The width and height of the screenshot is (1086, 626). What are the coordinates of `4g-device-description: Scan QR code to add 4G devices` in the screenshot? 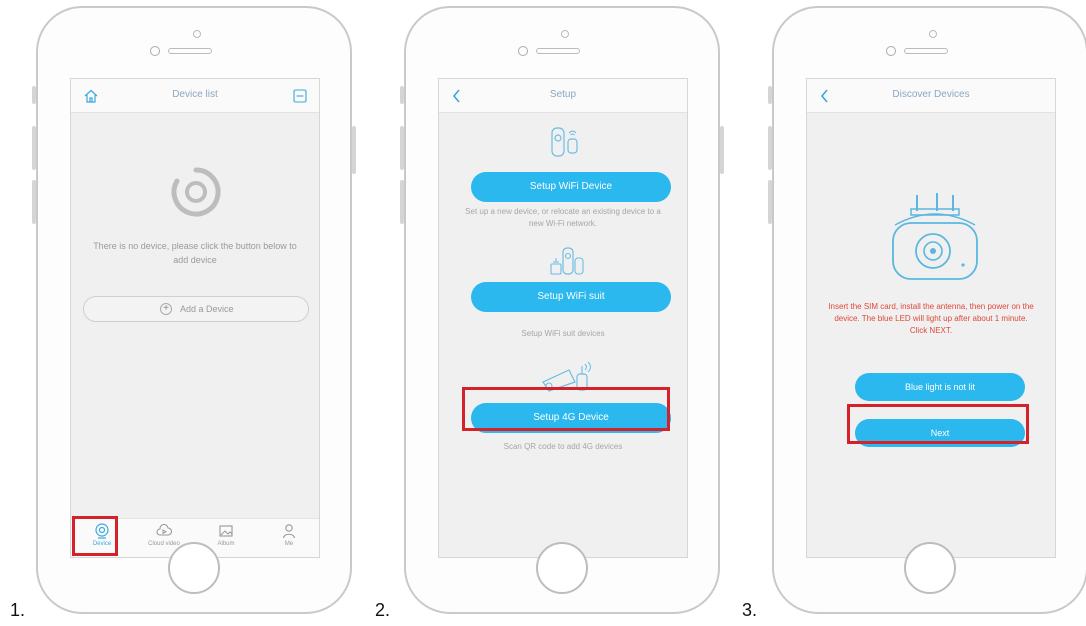 It's located at (563, 446).